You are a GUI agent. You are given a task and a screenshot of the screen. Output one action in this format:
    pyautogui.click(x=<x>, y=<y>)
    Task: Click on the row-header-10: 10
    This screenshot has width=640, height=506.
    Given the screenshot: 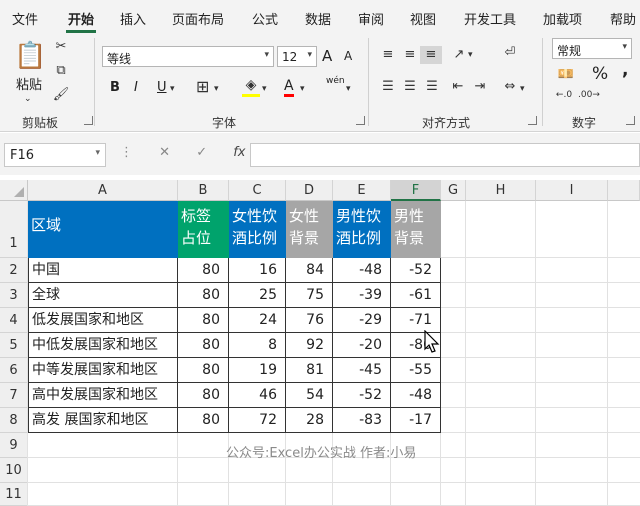 What is the action you would take?
    pyautogui.click(x=14, y=470)
    